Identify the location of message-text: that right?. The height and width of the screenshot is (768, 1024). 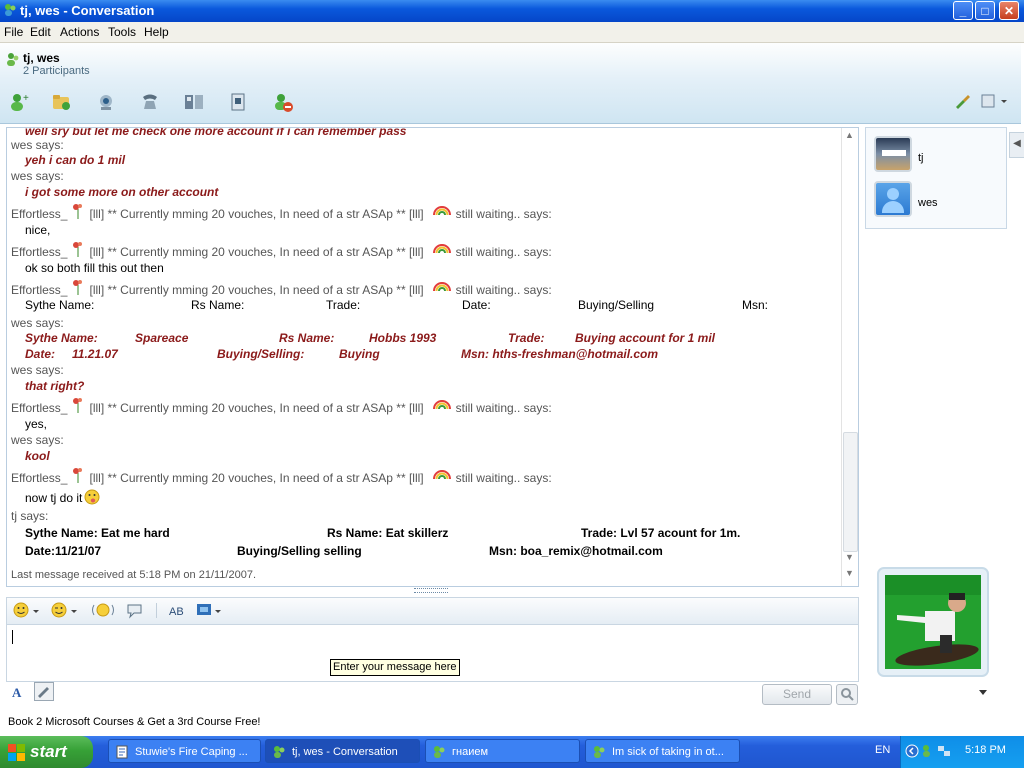
(55, 386).